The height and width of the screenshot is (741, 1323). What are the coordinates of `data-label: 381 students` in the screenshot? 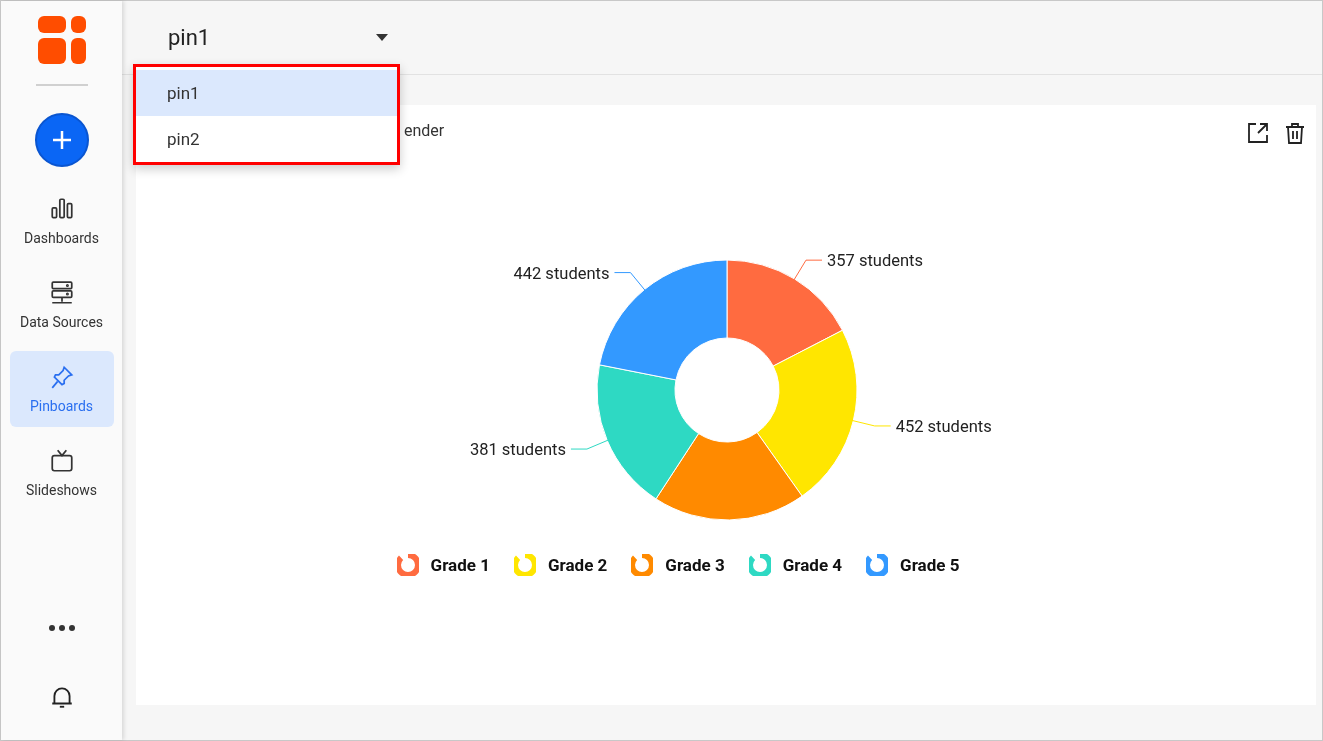 It's located at (517, 450).